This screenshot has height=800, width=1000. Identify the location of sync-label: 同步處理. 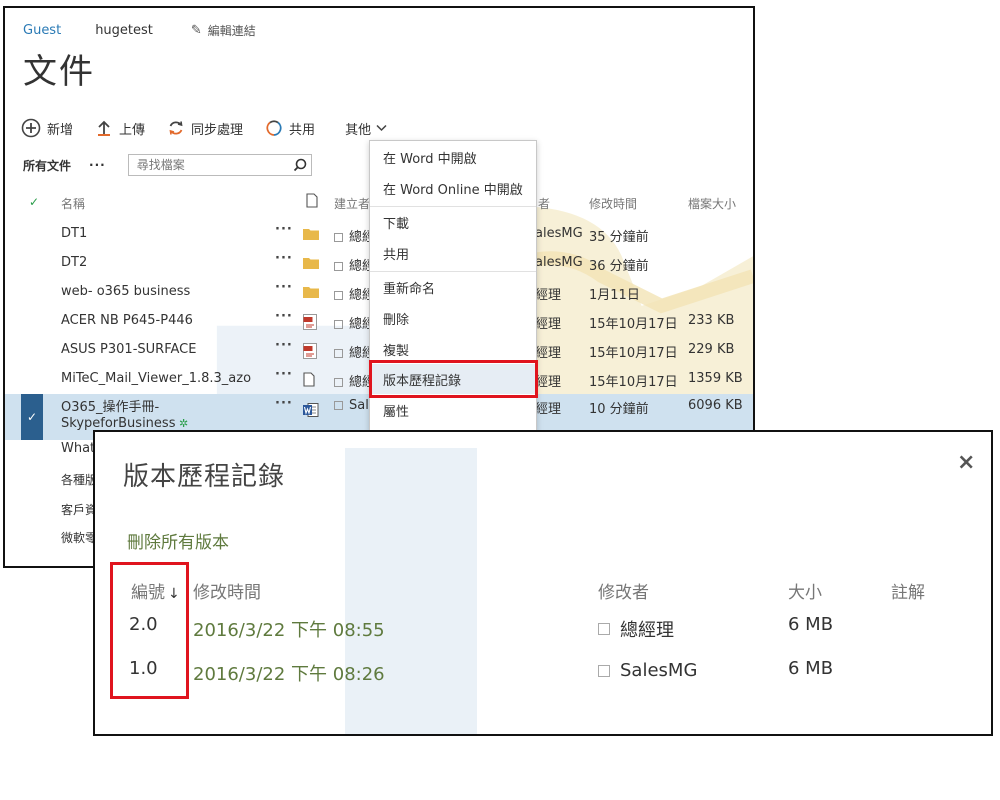
(217, 130).